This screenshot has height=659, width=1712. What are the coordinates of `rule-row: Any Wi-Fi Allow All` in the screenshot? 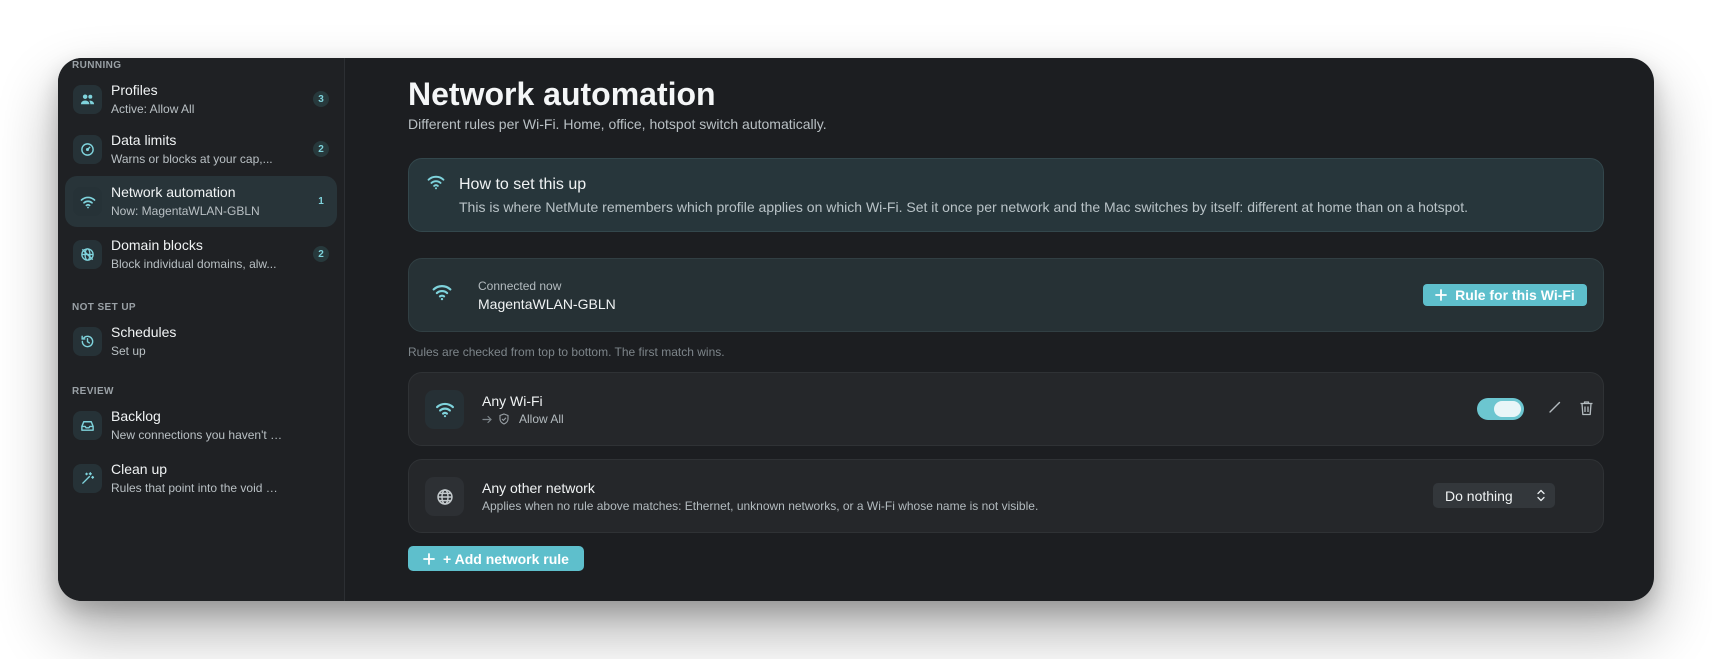 It's located at (1006, 409).